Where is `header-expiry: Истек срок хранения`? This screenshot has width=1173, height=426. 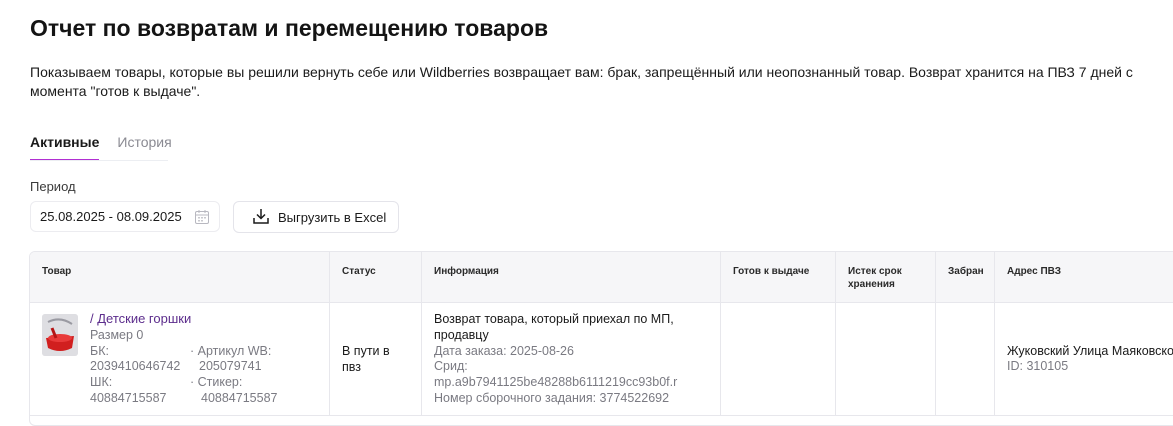 header-expiry: Истек срок хранения is located at coordinates (885, 277).